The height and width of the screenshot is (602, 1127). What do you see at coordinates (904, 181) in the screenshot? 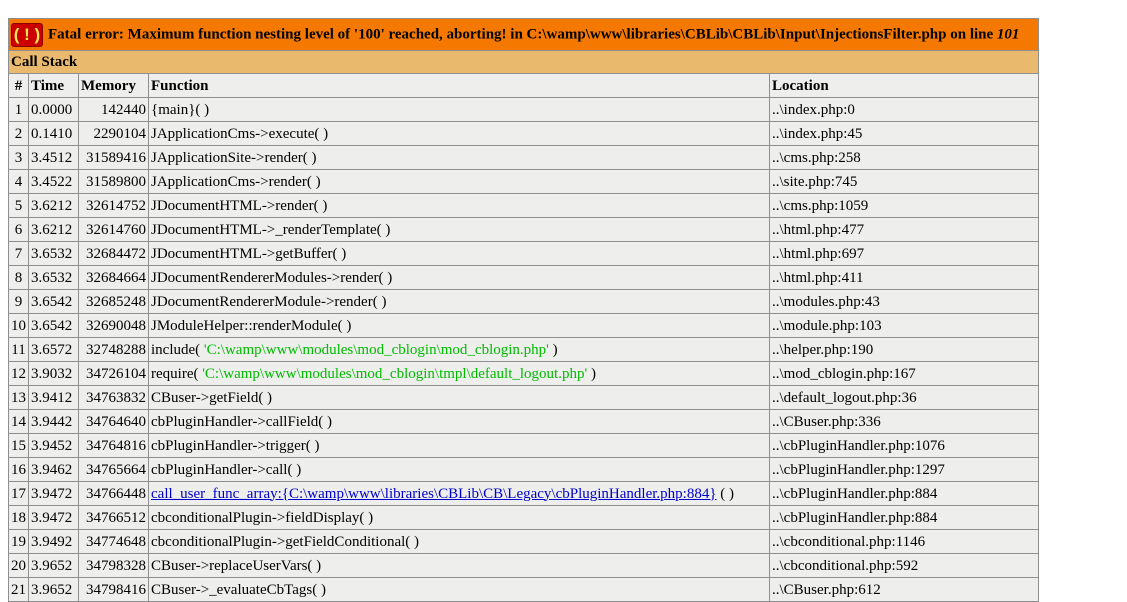
I see `stack-location: ..\site.php:745` at bounding box center [904, 181].